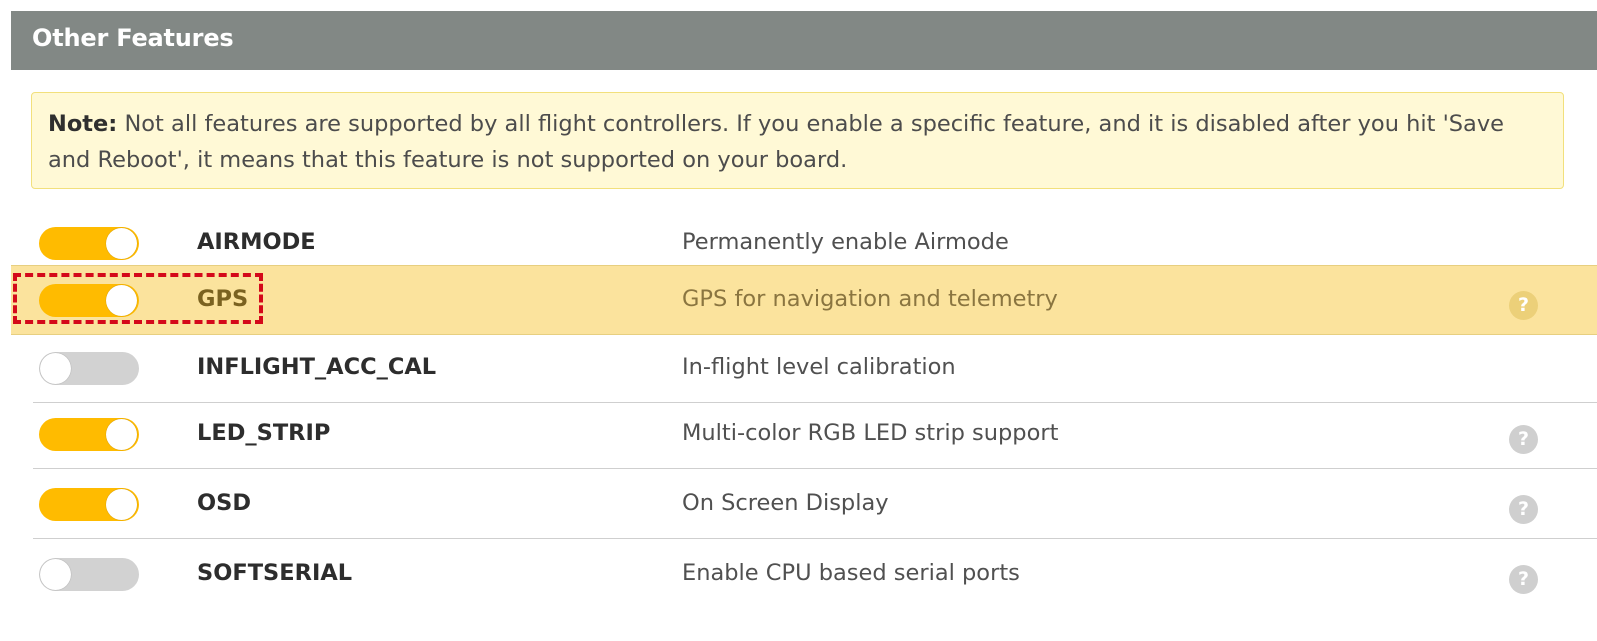 The image size is (1597, 641). I want to click on feature-name: GPS, so click(223, 299).